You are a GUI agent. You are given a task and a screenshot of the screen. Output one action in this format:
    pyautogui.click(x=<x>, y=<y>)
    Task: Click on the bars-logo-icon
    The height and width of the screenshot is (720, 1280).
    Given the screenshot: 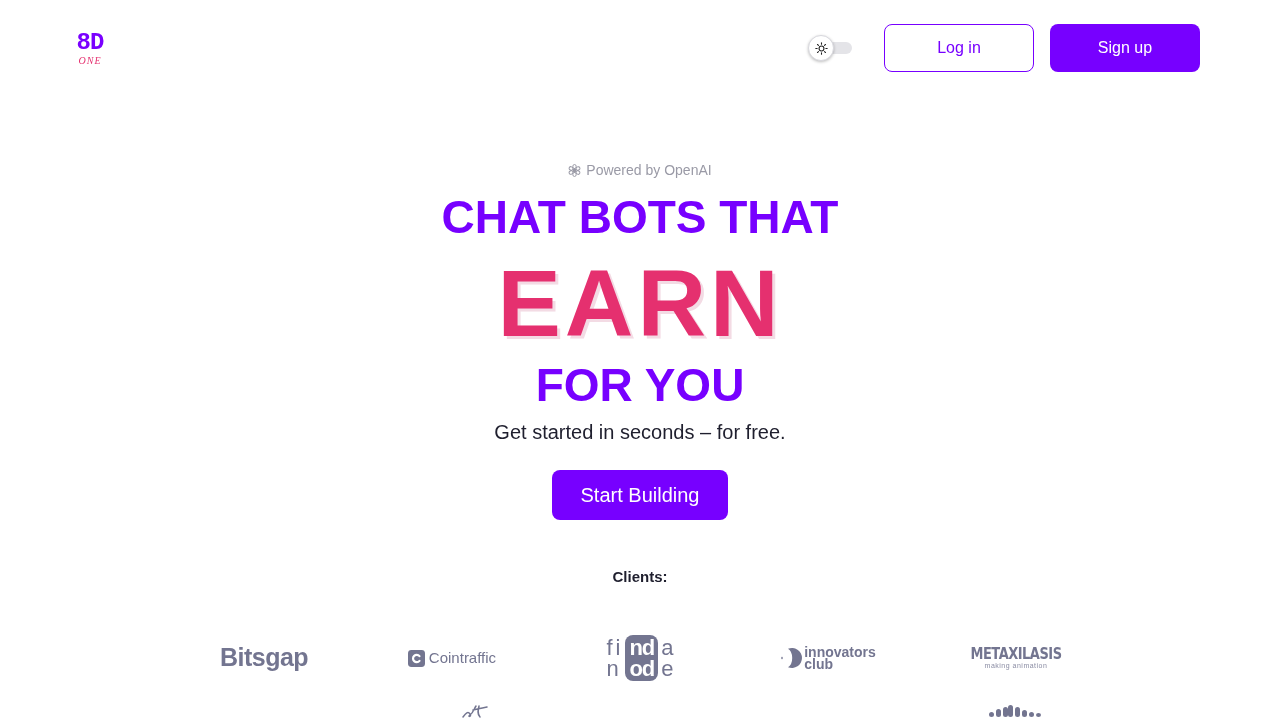 What is the action you would take?
    pyautogui.click(x=1016, y=711)
    